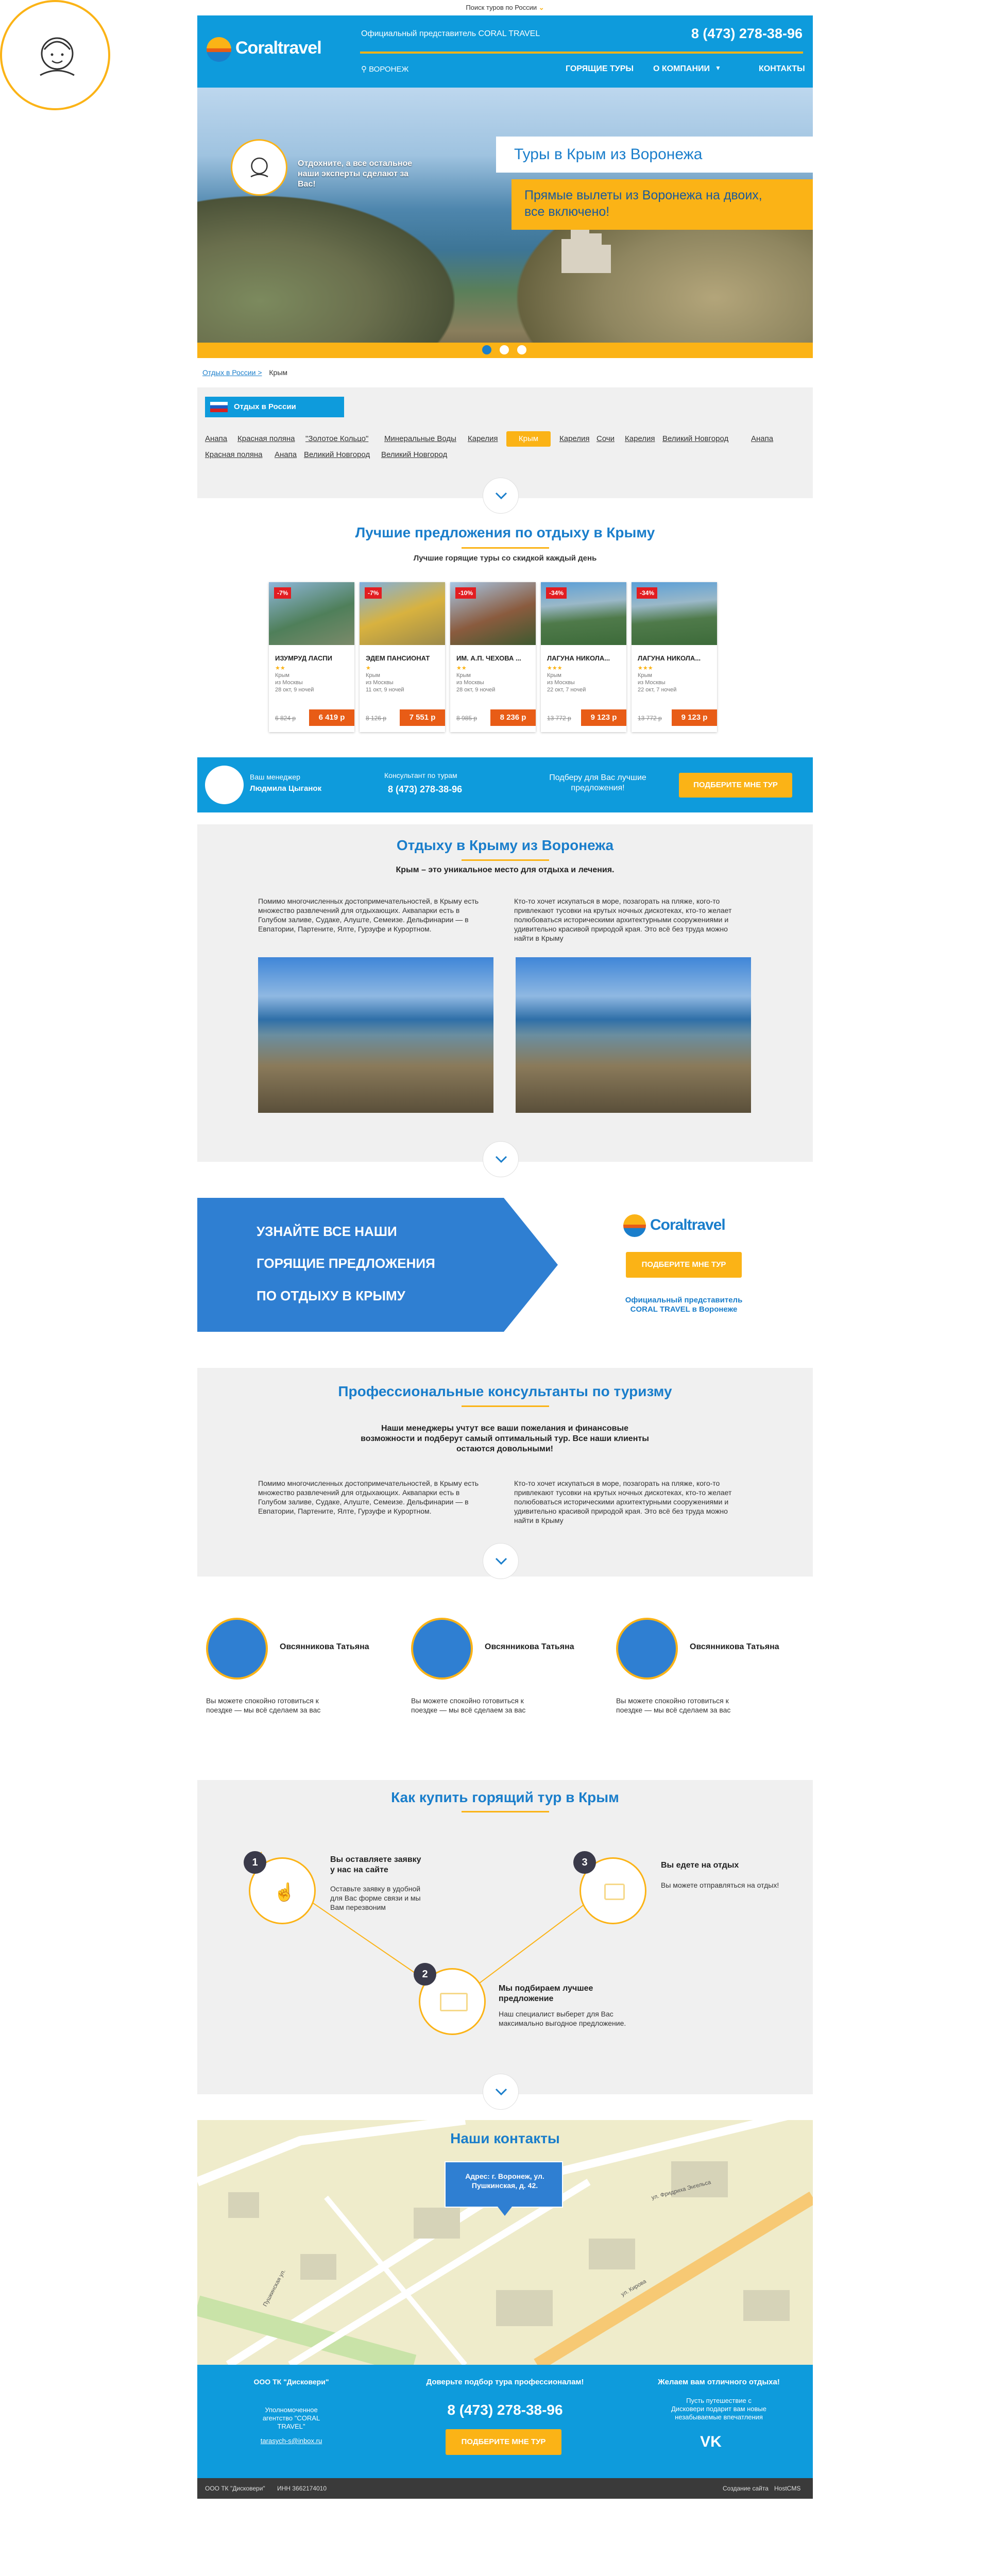 The width and height of the screenshot is (989, 2576). What do you see at coordinates (608, 154) in the screenshot?
I see `hero-title: Туры в Крым из Воронежа` at bounding box center [608, 154].